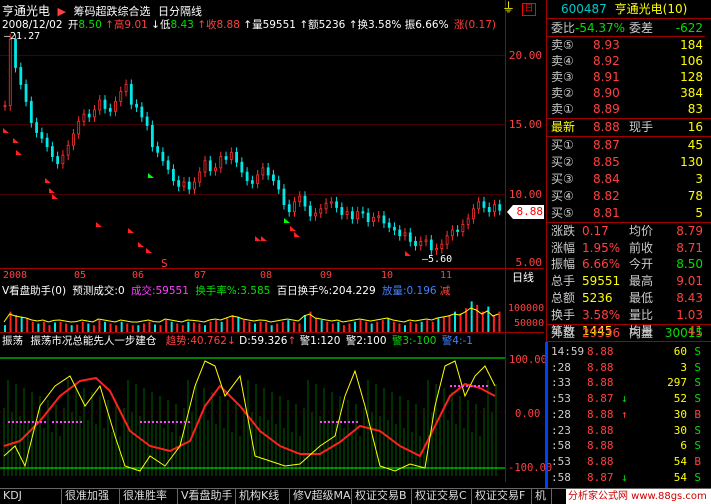 The width and height of the screenshot is (711, 504). I want to click on tab-1: 很准加强, so click(91, 496).